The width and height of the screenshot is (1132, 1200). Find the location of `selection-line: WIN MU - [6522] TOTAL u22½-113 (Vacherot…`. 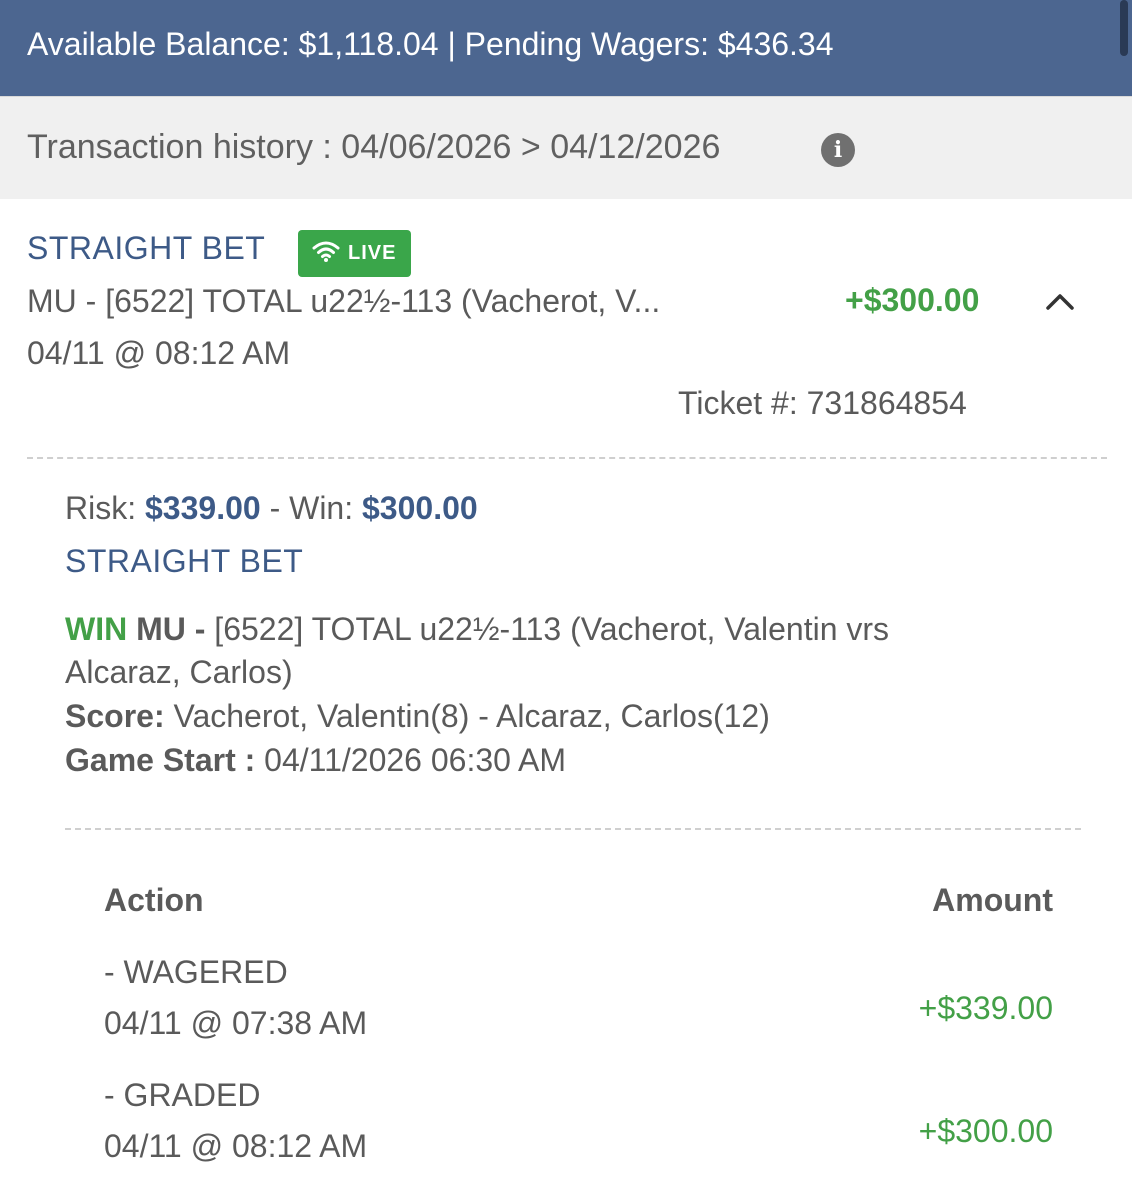

selection-line: WIN MU - [6522] TOTAL u22½-113 (Vacherot… is located at coordinates (477, 629).